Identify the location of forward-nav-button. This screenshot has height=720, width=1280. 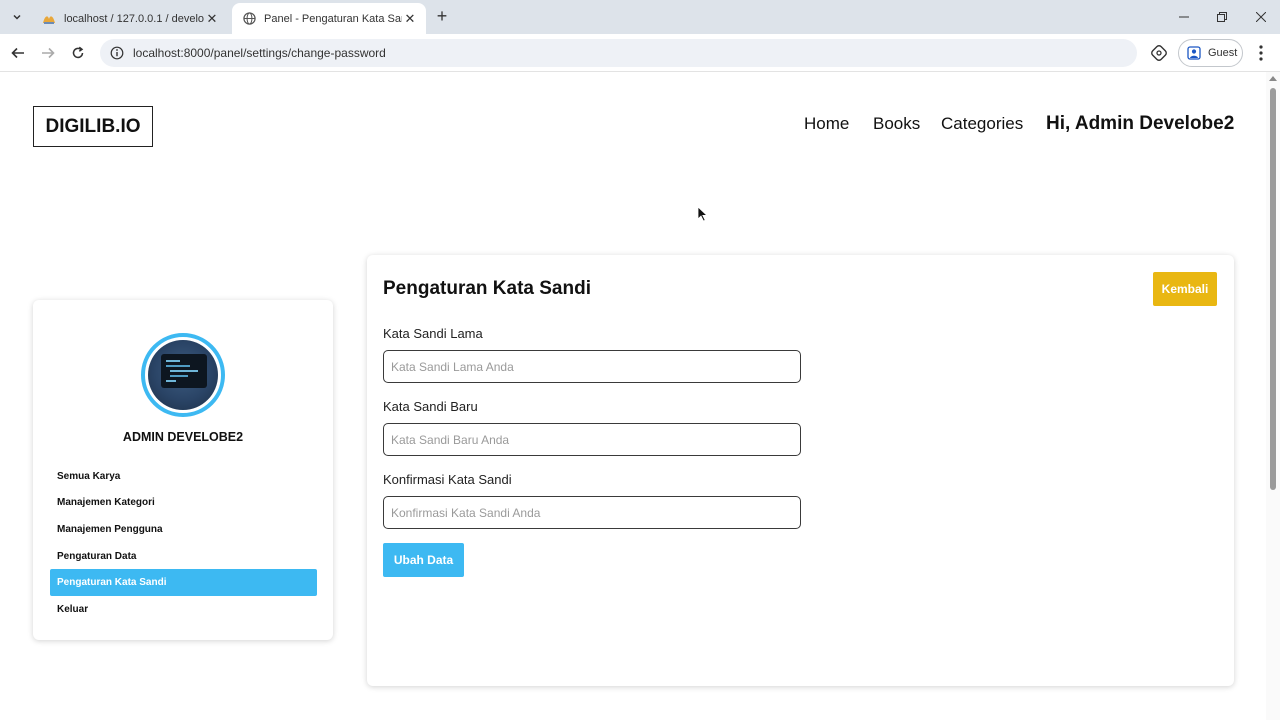
(48, 53).